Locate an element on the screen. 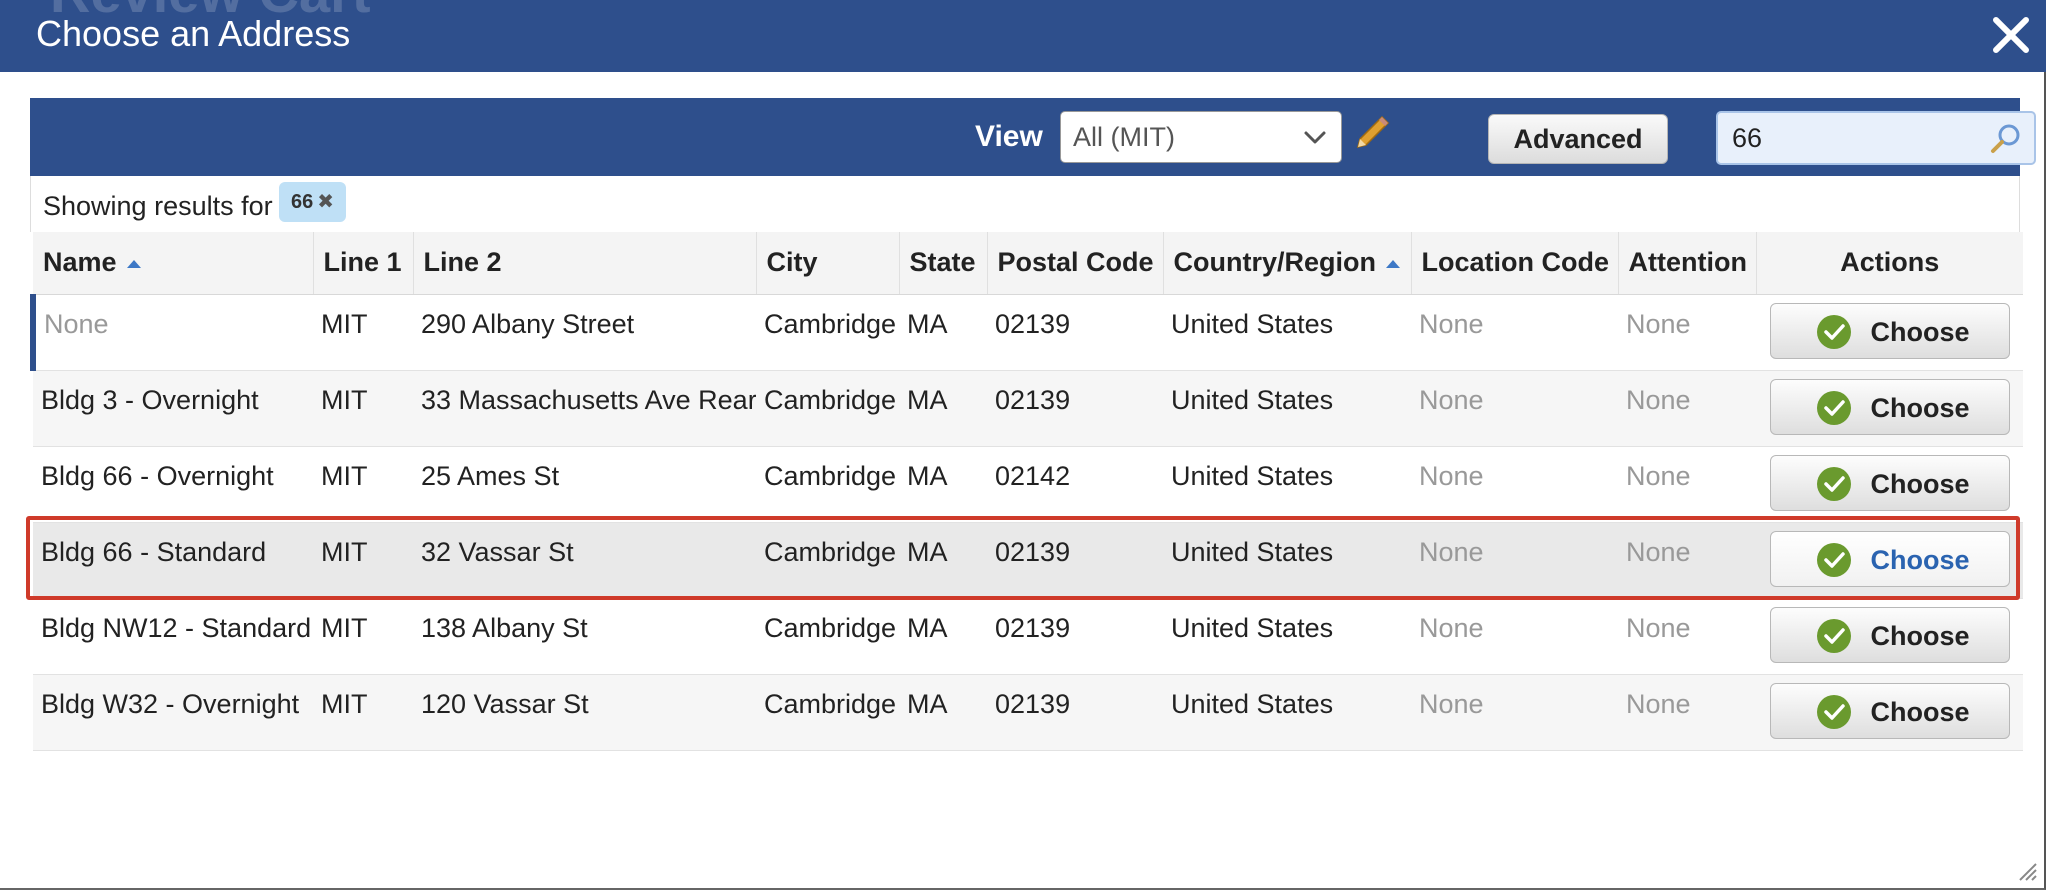  column-header-name: Name is located at coordinates (173, 263).